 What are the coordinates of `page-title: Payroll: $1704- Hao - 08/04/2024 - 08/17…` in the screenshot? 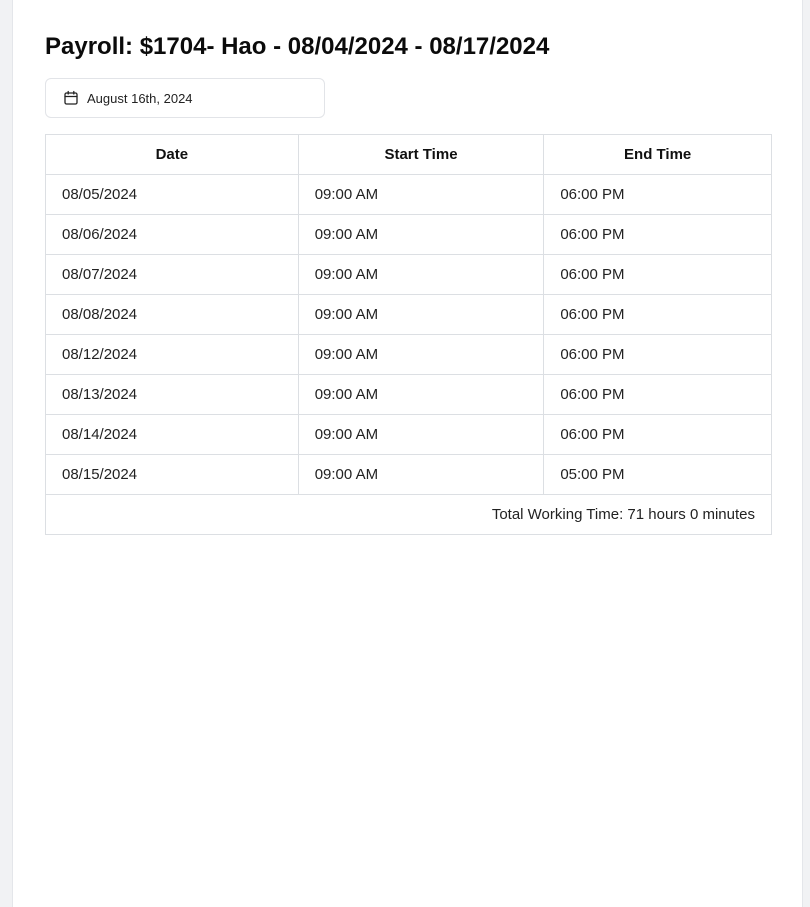 It's located at (297, 46).